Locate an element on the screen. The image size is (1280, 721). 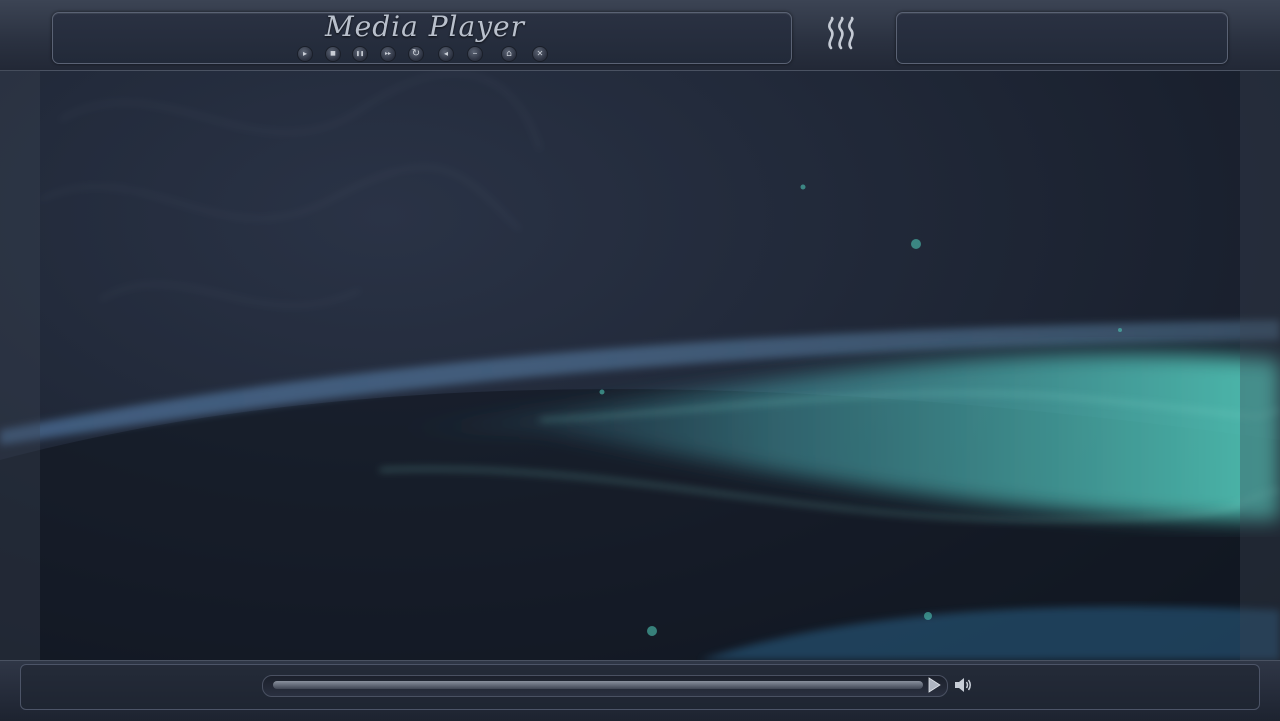
close-button: ✕ is located at coordinates (540, 54).